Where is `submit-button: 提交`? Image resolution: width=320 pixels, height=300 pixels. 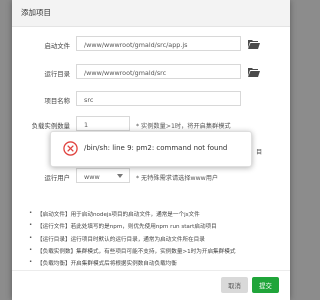
submit-button: 提交 is located at coordinates (265, 285).